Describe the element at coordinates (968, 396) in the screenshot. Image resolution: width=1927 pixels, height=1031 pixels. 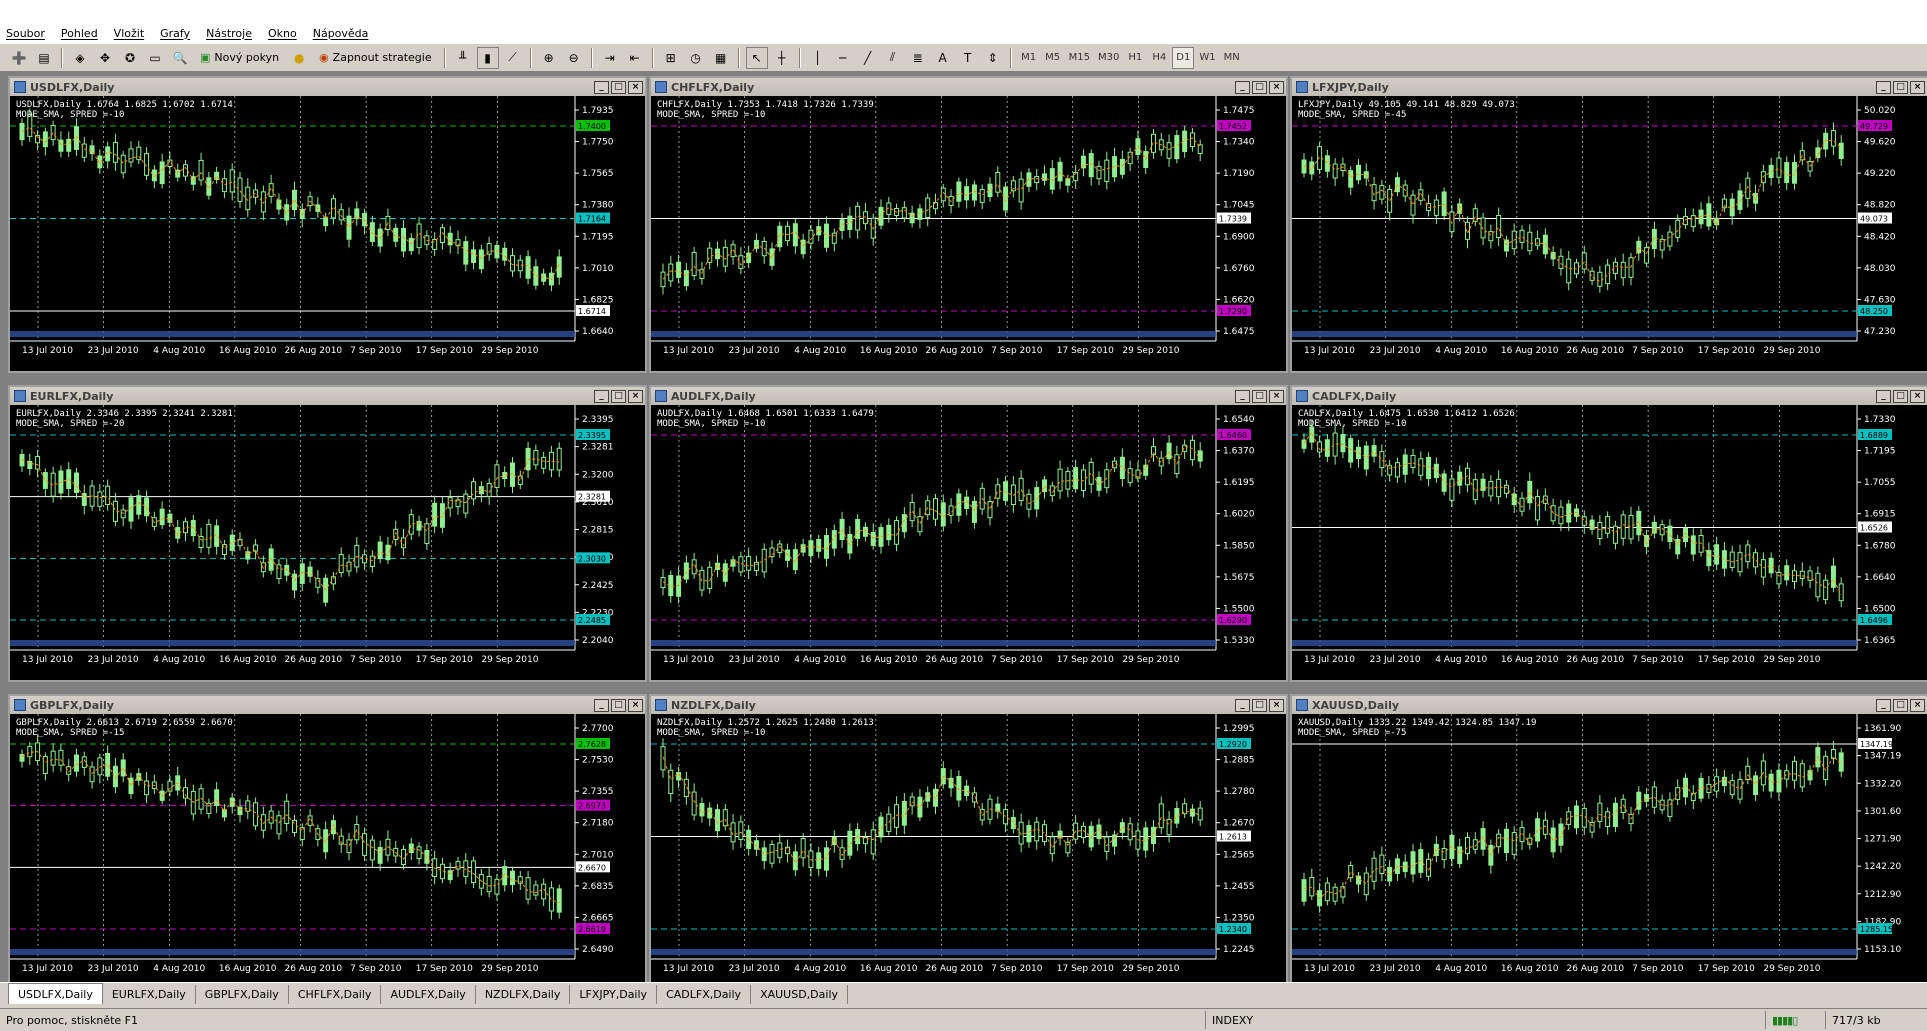
I see `chart-titlebar: AUDLFX,Daily _ □ ×` at that location.